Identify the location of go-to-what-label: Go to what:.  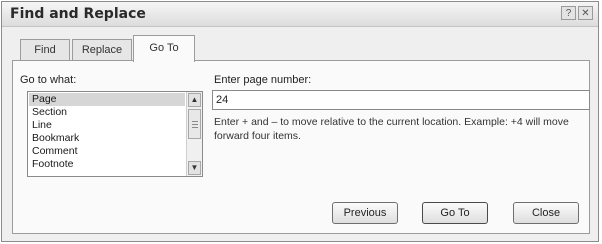
(48, 80).